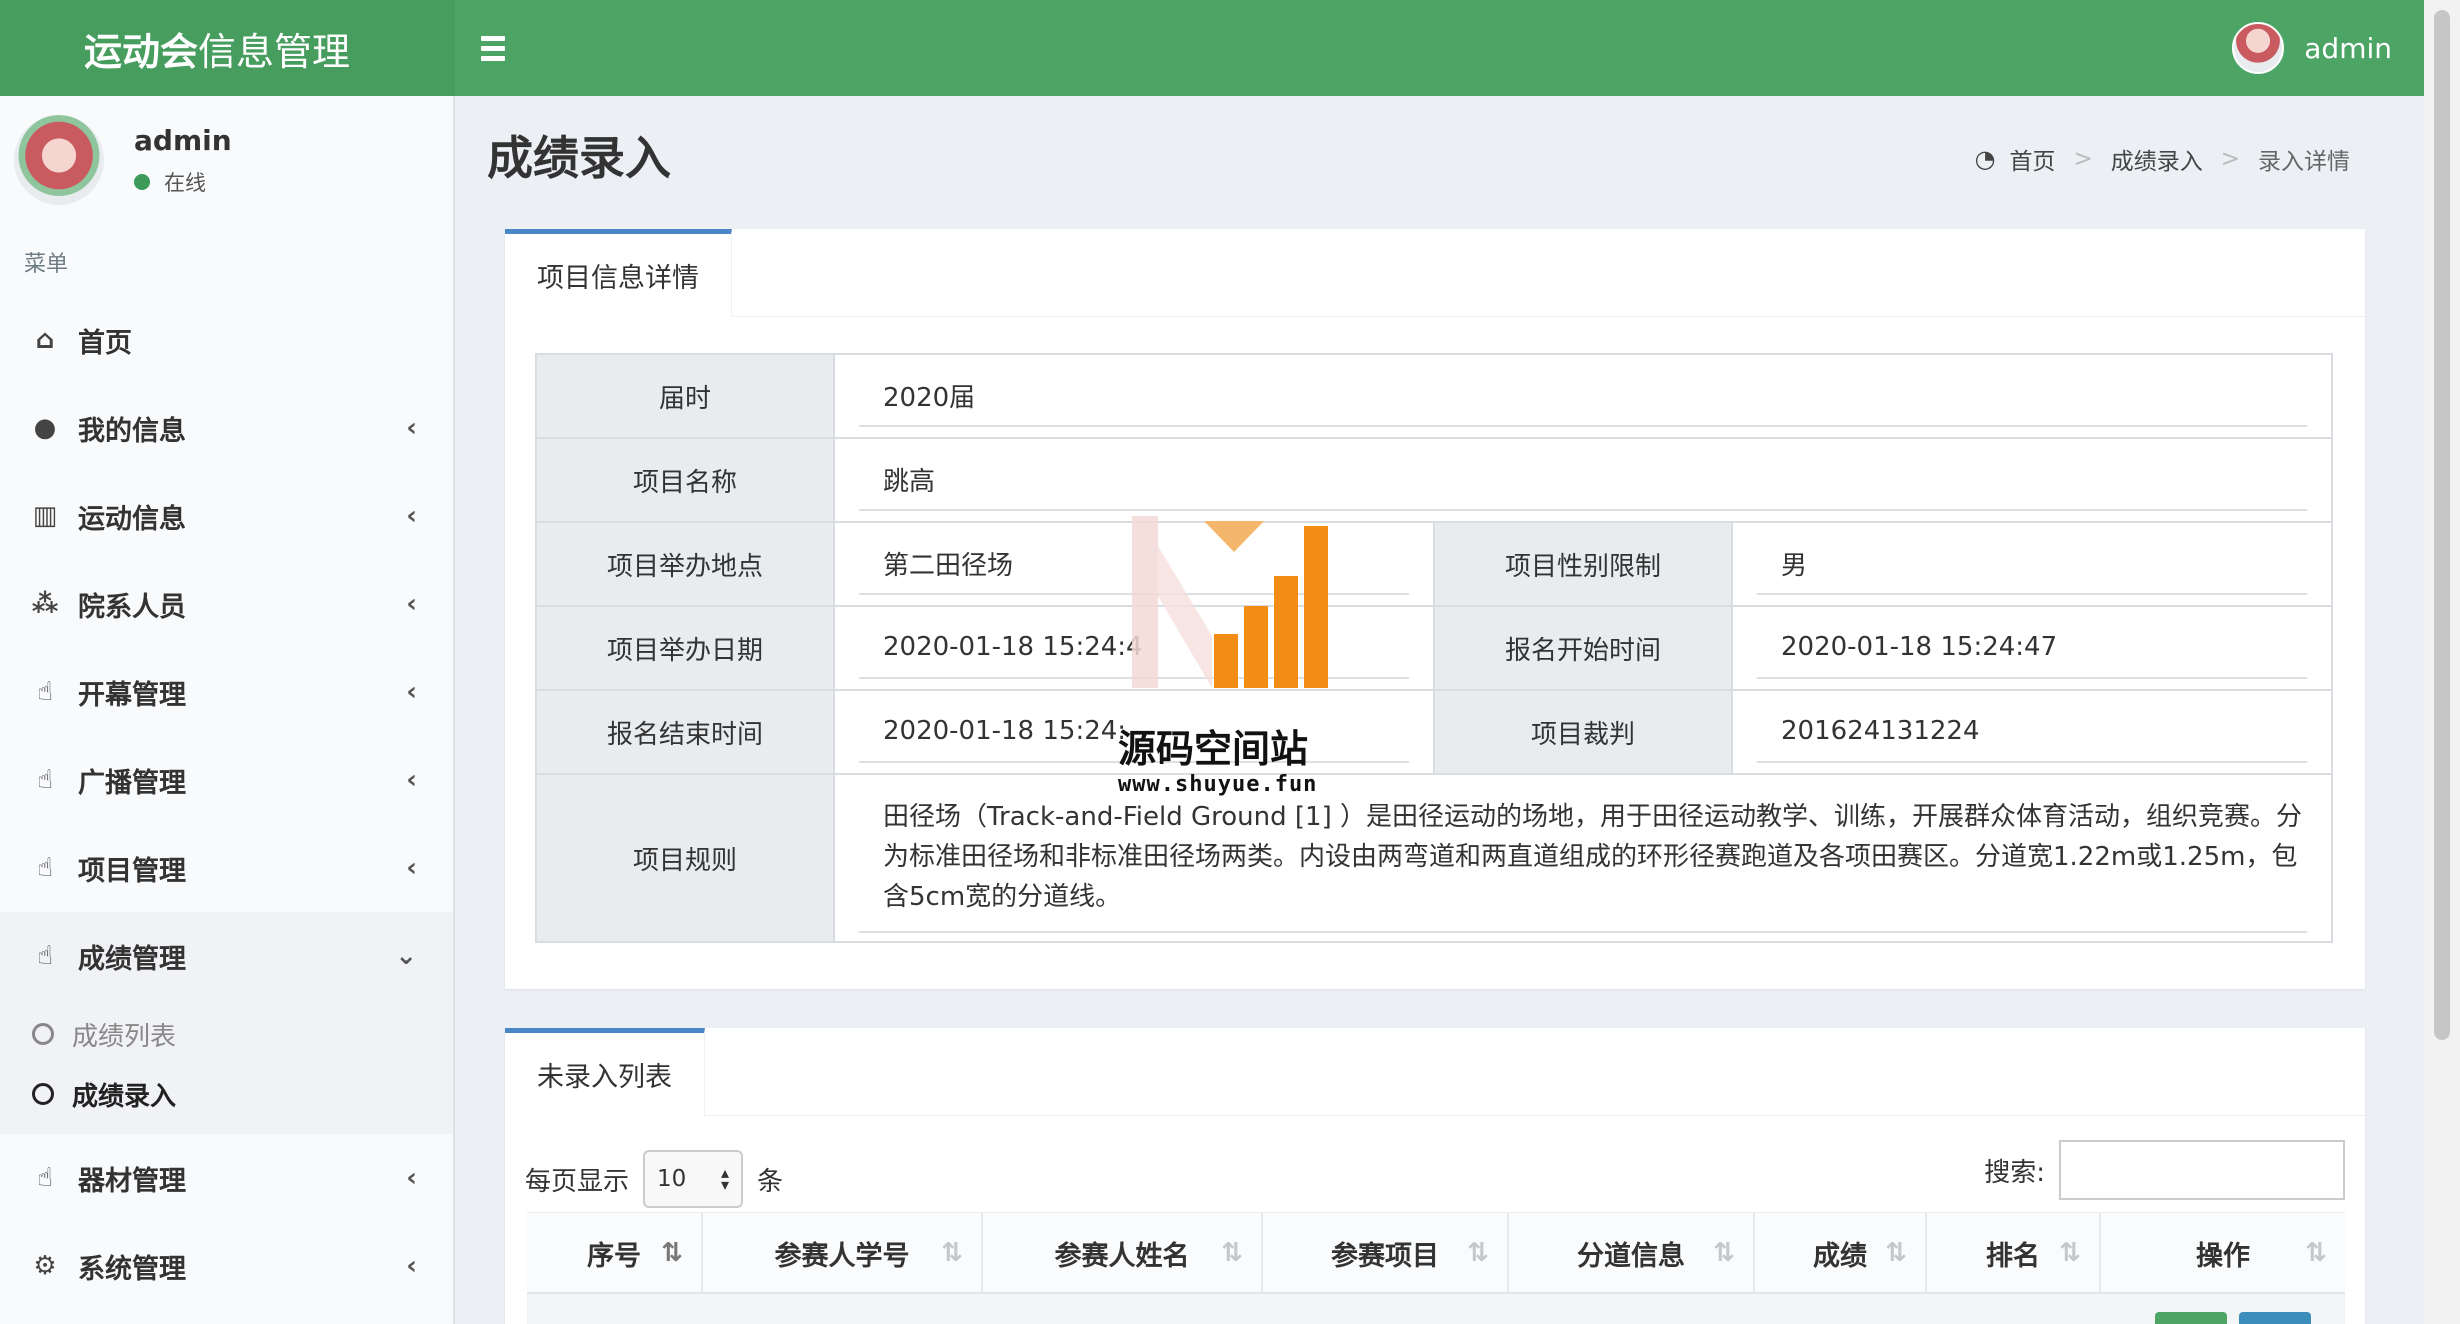  I want to click on table-row, so click(1436, 1308).